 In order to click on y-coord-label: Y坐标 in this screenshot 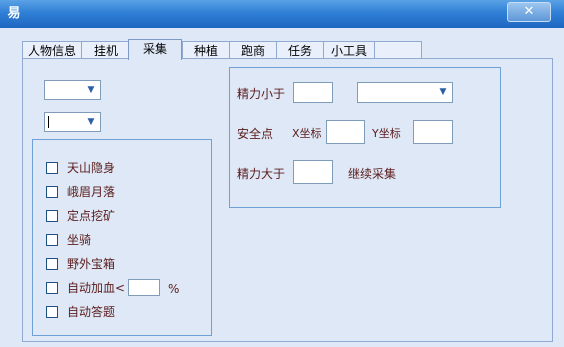, I will do `click(386, 133)`.